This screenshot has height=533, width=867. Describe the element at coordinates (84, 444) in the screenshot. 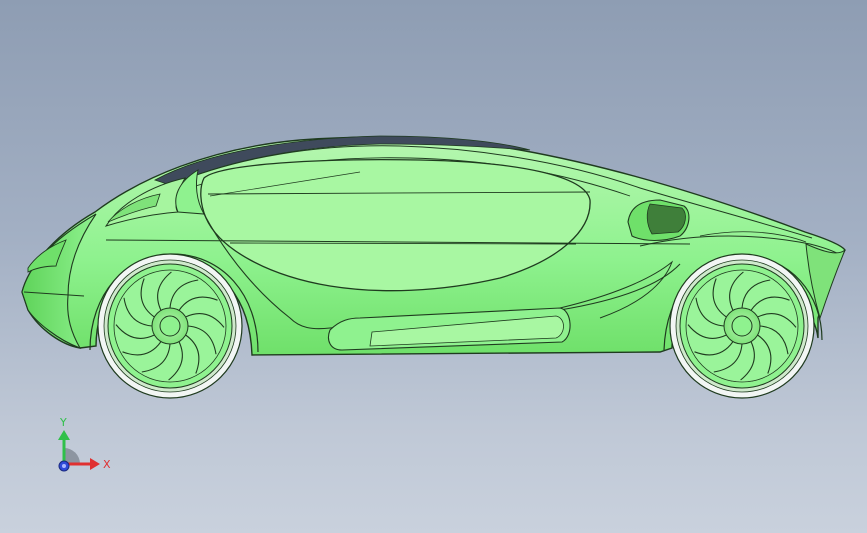

I see `coordinate-triad: Y X` at that location.